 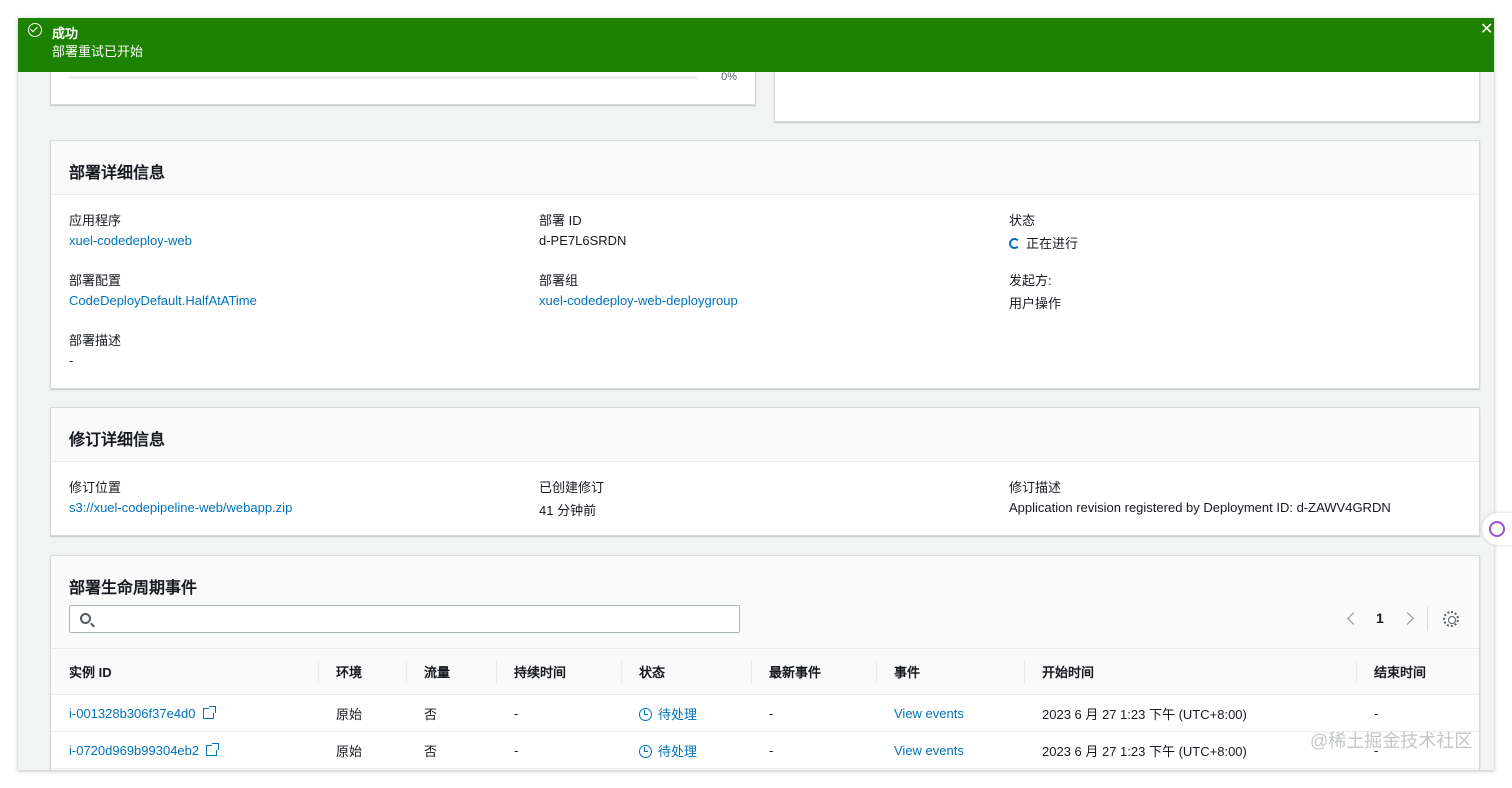 I want to click on status-value: 正在进行, so click(x=1043, y=242).